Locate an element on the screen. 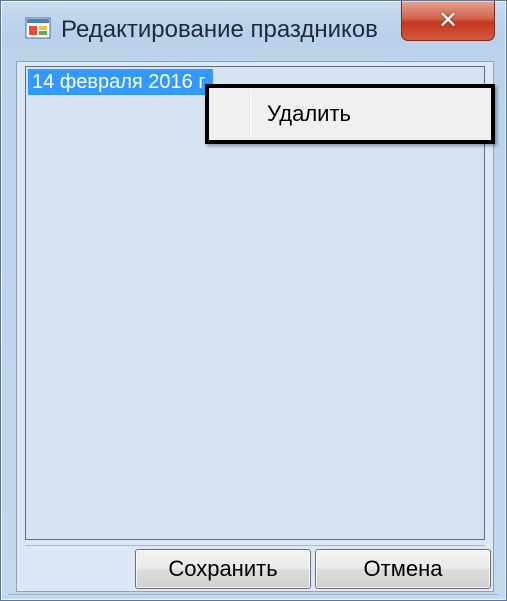  cancel-button: Отмена is located at coordinates (403, 569).